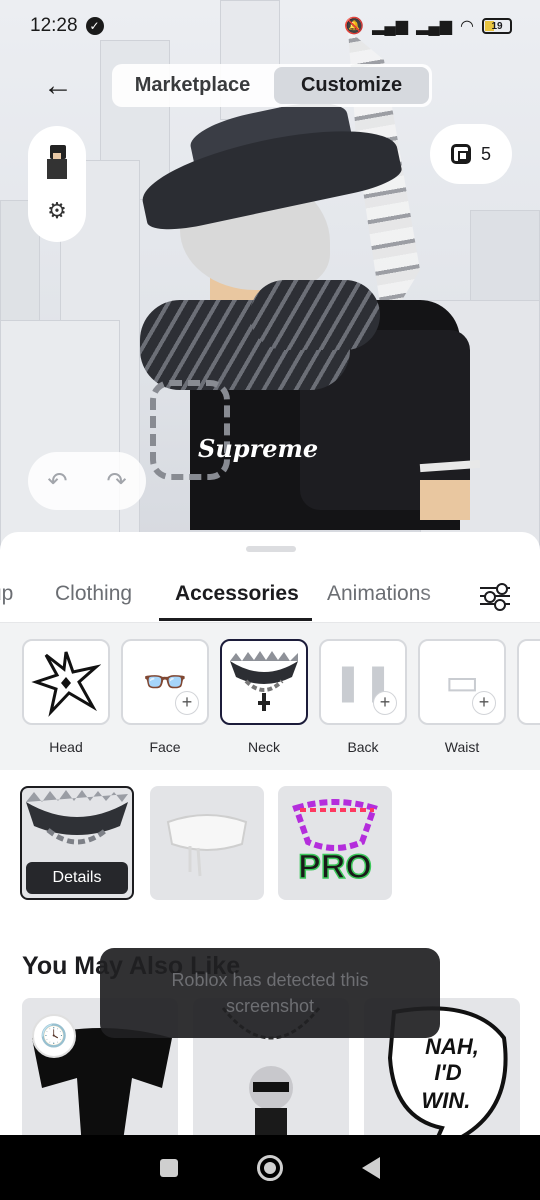 Image resolution: width=540 pixels, height=1200 pixels. What do you see at coordinates (272, 85) in the screenshot?
I see `marketplace-customize-toggle: Marketplace Customize` at bounding box center [272, 85].